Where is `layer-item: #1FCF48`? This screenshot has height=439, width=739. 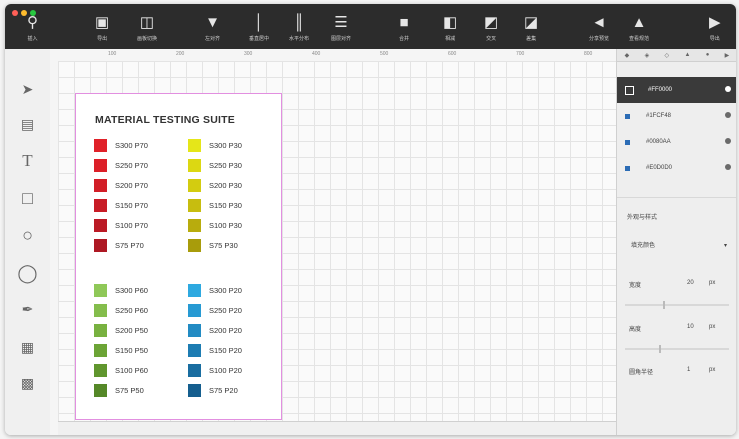
layer-item: #1FCF48 is located at coordinates (676, 116).